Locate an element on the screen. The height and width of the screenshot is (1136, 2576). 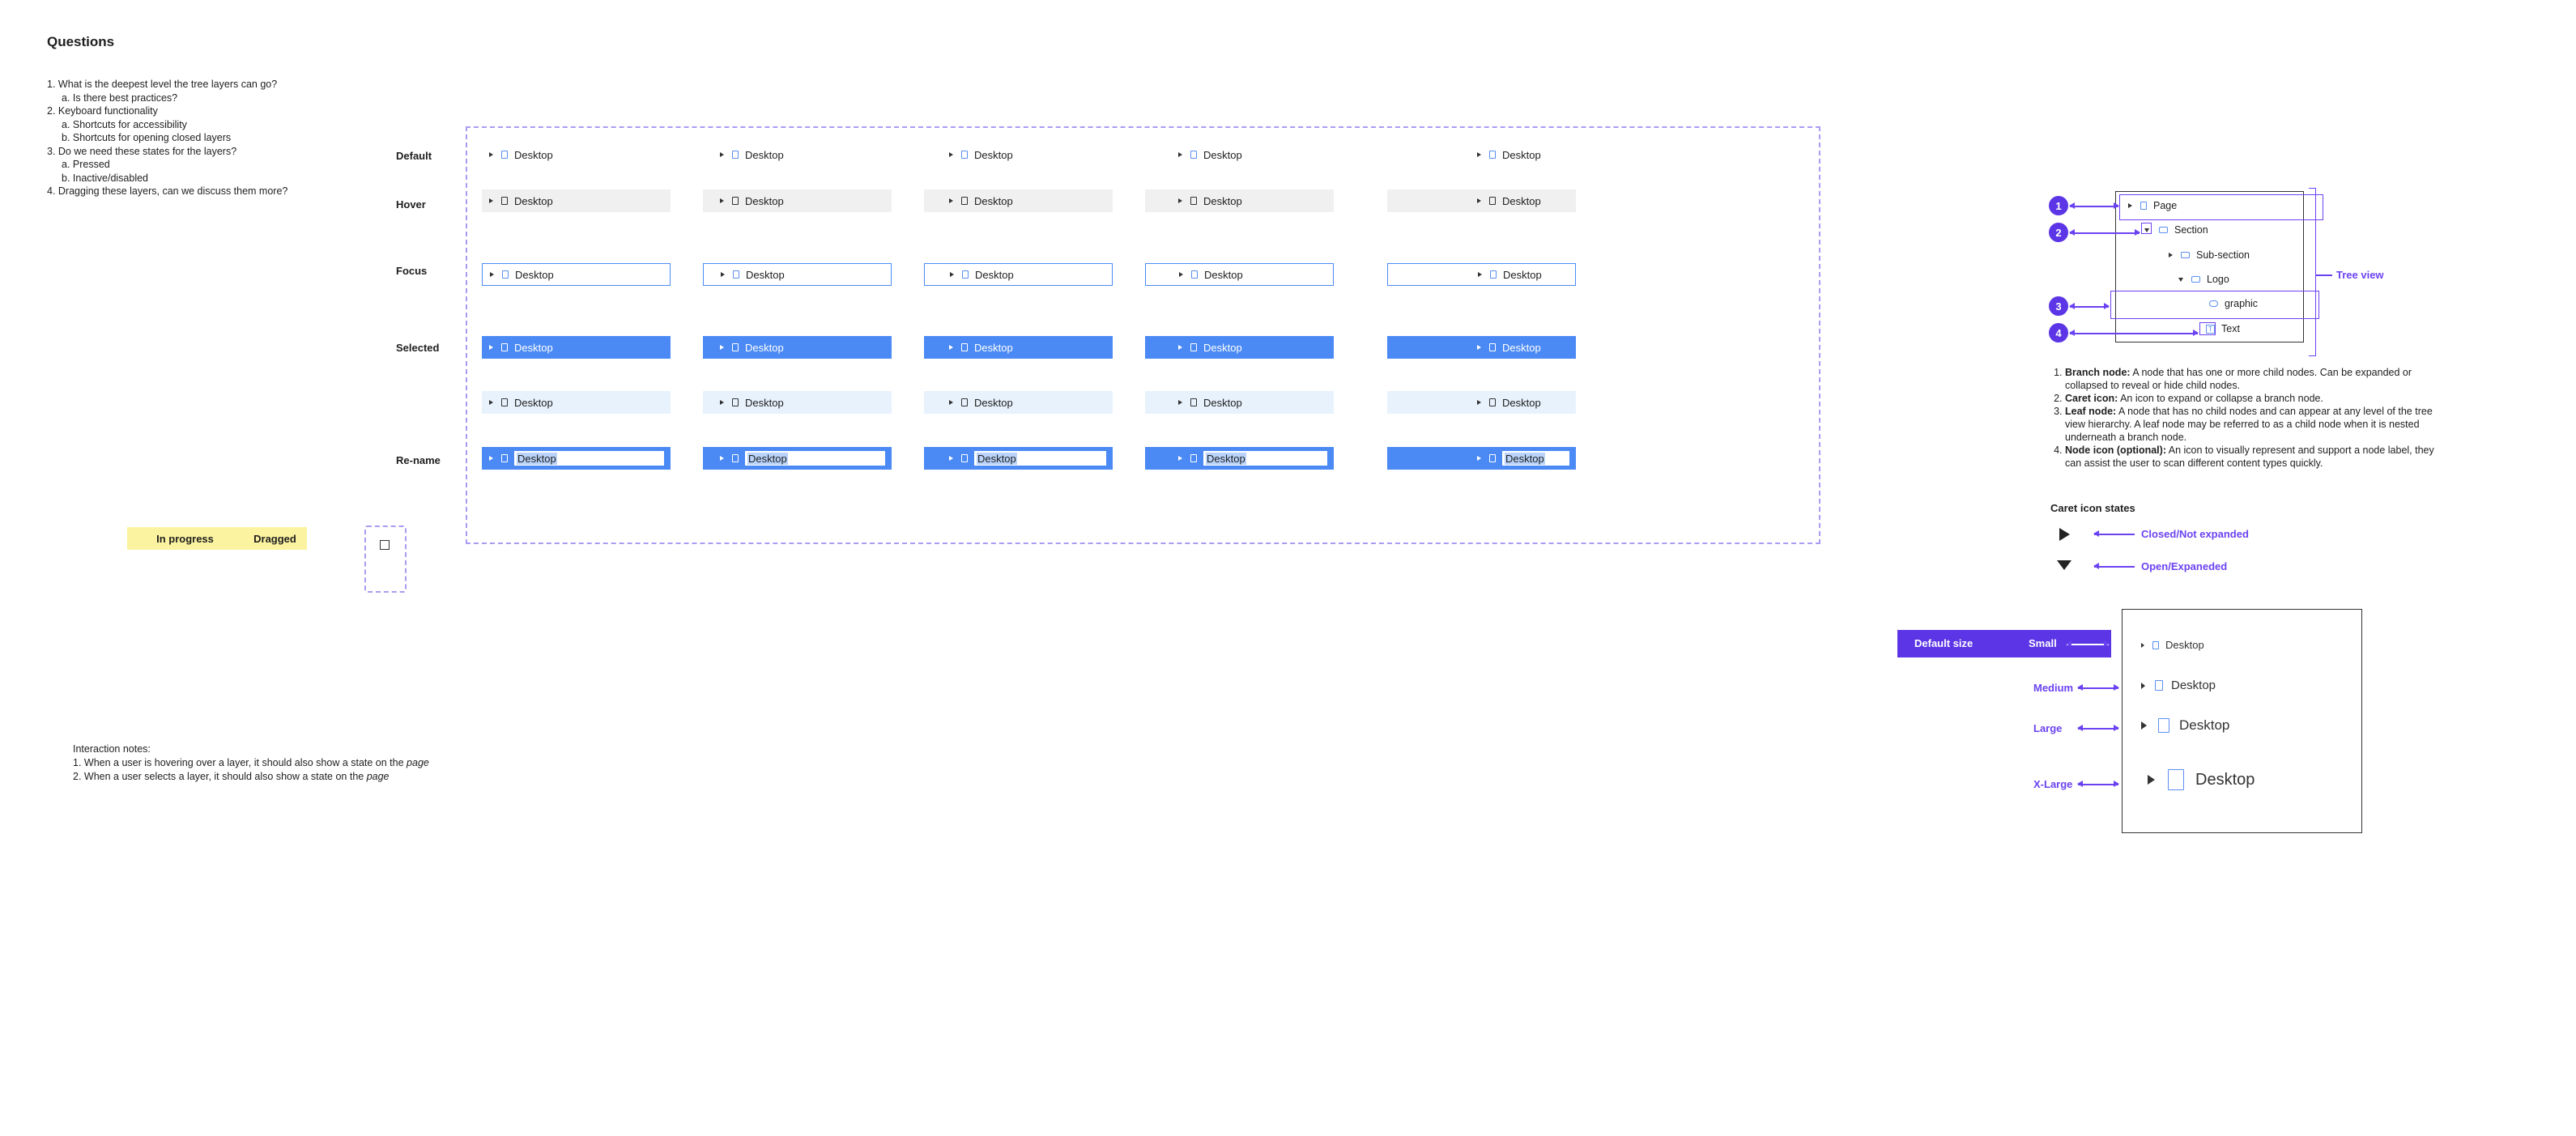
caret-down-icon is located at coordinates (2180, 279).